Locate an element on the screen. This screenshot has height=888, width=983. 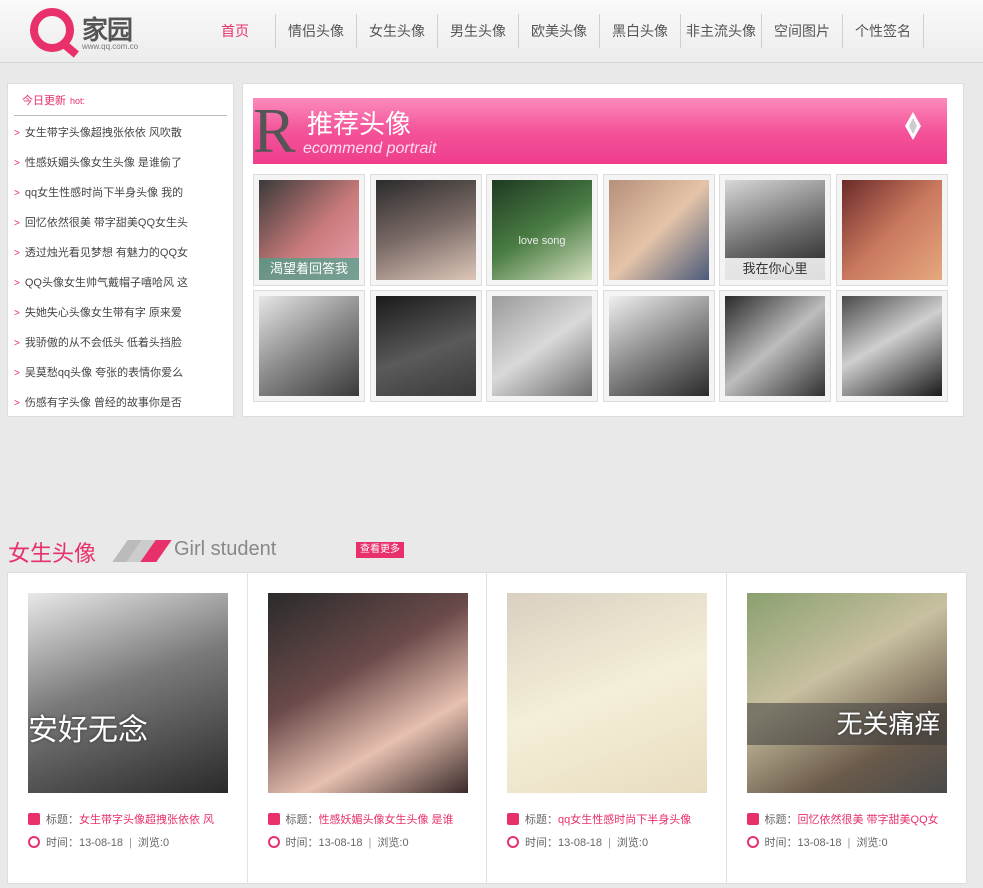
site-logo: 家园 www.qq.com.co is located at coordinates (95, 31).